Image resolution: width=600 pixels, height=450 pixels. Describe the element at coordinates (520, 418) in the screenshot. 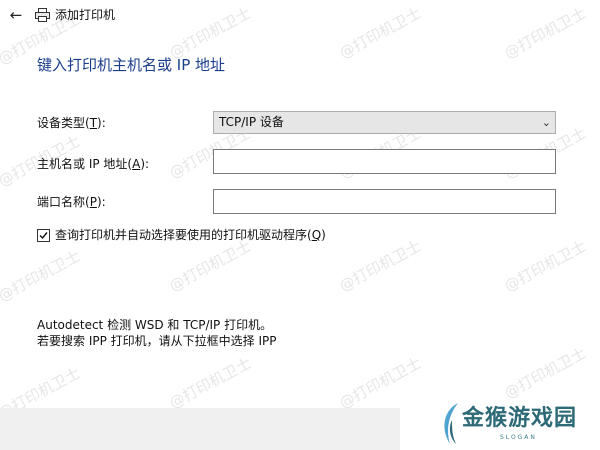

I see `logo-text: 金猴游戏园` at that location.